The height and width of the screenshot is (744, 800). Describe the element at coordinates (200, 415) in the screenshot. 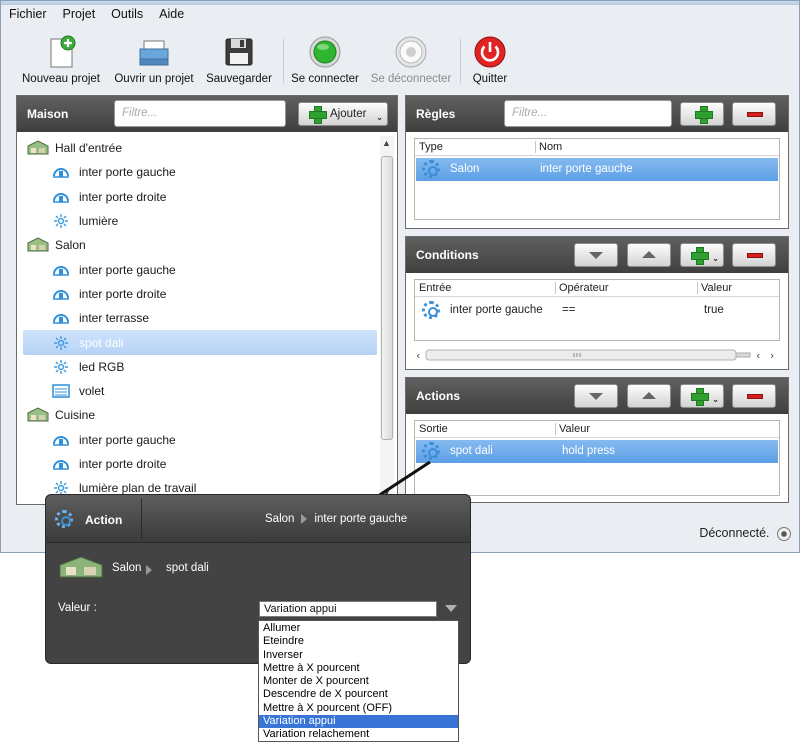

I see `tree-room: Cuisine` at that location.